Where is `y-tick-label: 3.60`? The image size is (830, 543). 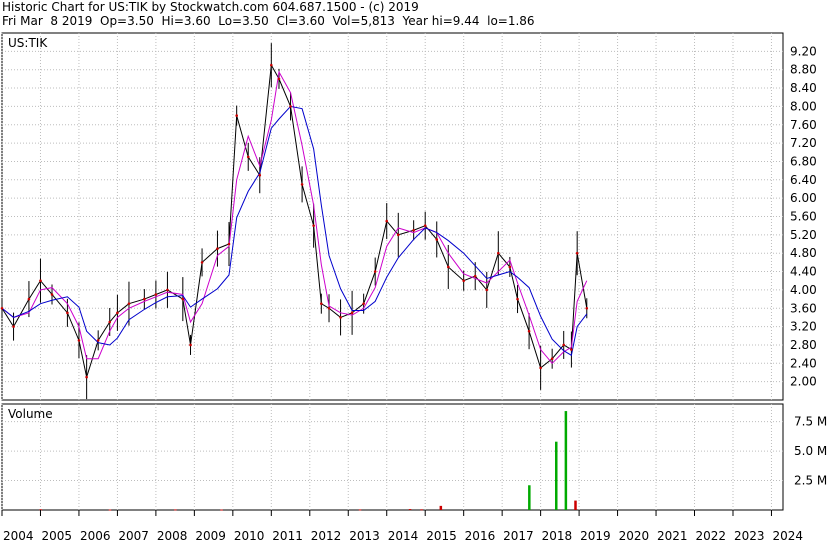
y-tick-label: 3.60 is located at coordinates (803, 308).